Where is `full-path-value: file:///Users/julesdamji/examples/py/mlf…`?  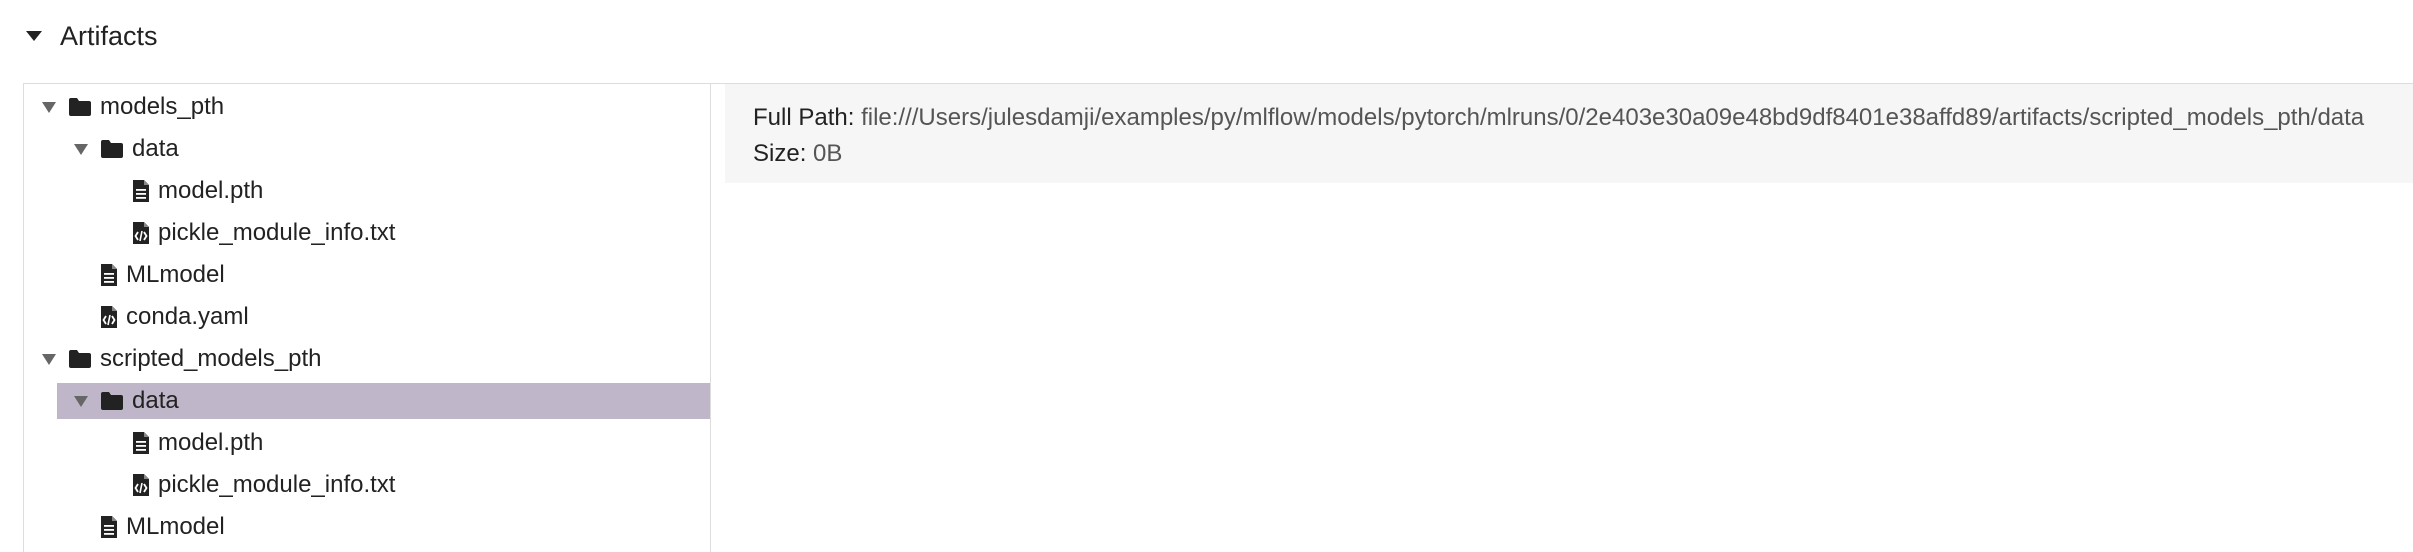 full-path-value: file:///Users/julesdamji/examples/py/mlf… is located at coordinates (1613, 117).